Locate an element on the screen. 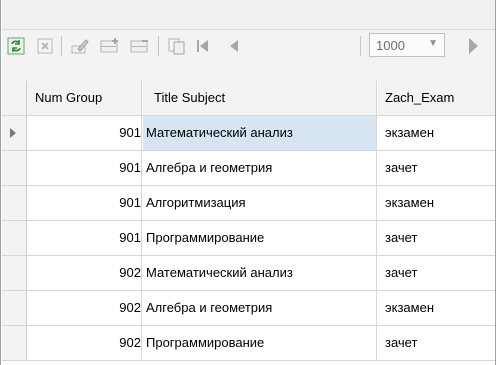  table-row: 901 Алгоритмизация экзамен is located at coordinates (248, 203).